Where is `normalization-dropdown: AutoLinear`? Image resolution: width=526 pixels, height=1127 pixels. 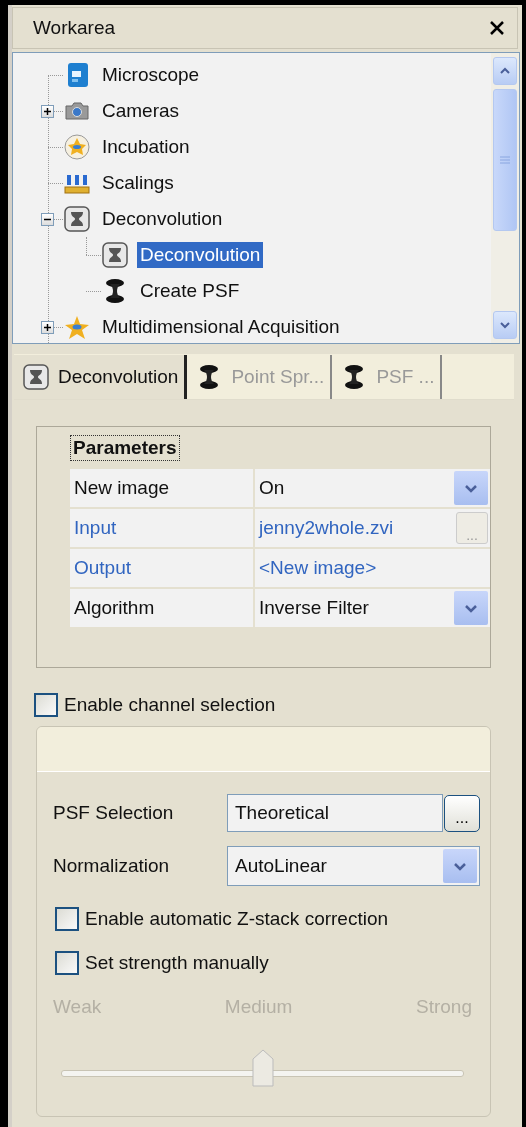
normalization-dropdown: AutoLinear is located at coordinates (353, 866).